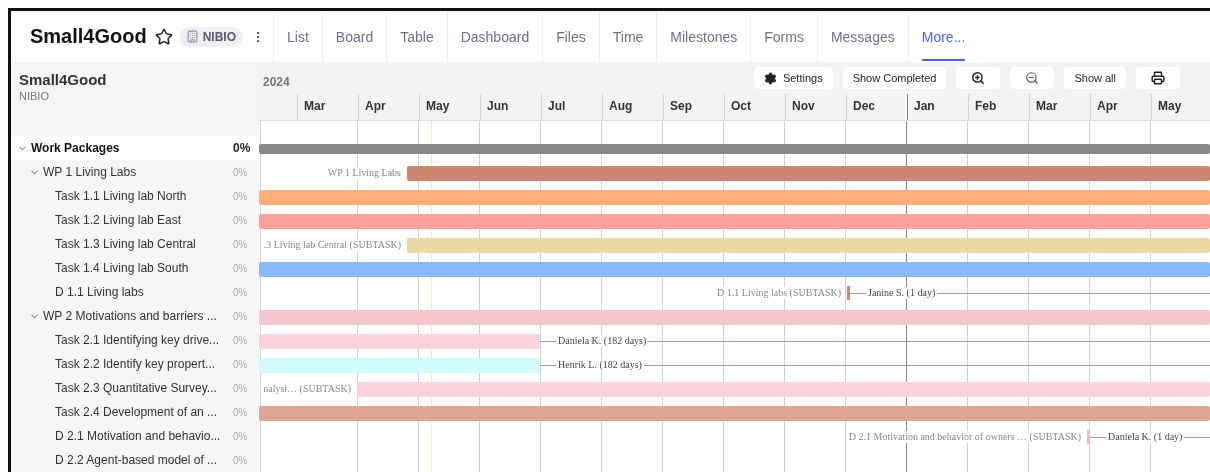 Image resolution: width=1210 pixels, height=472 pixels. Describe the element at coordinates (1095, 78) in the screenshot. I see `toolbar-button: Show all` at that location.